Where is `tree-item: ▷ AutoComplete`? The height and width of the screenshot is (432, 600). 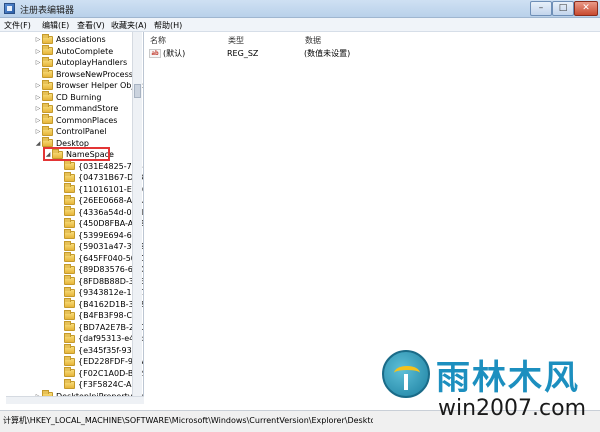
tree-item: ▷ AutoComplete is located at coordinates (74, 51).